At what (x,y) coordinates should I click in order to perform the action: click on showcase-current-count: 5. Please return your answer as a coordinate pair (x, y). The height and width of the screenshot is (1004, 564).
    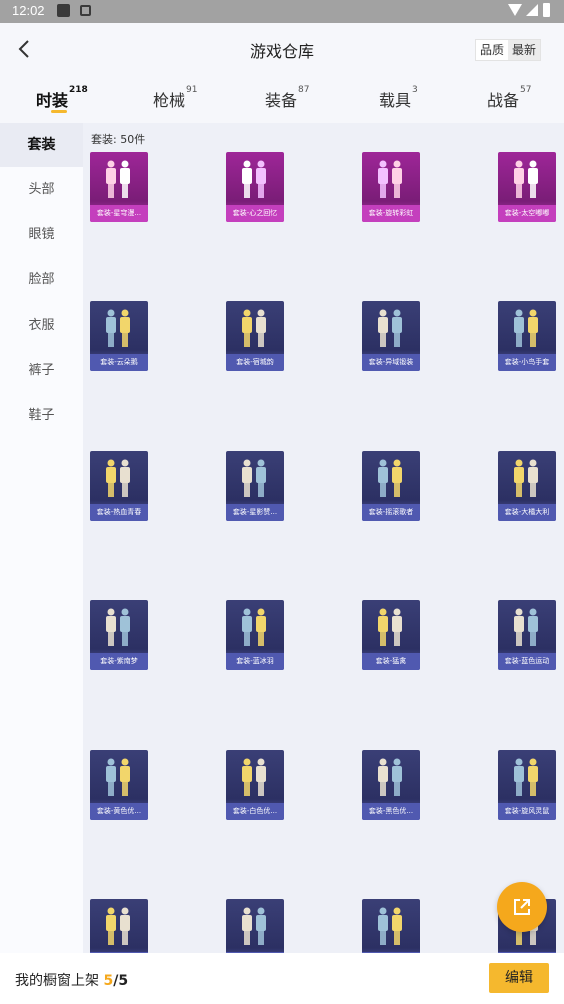
    Looking at the image, I should click on (108, 981).